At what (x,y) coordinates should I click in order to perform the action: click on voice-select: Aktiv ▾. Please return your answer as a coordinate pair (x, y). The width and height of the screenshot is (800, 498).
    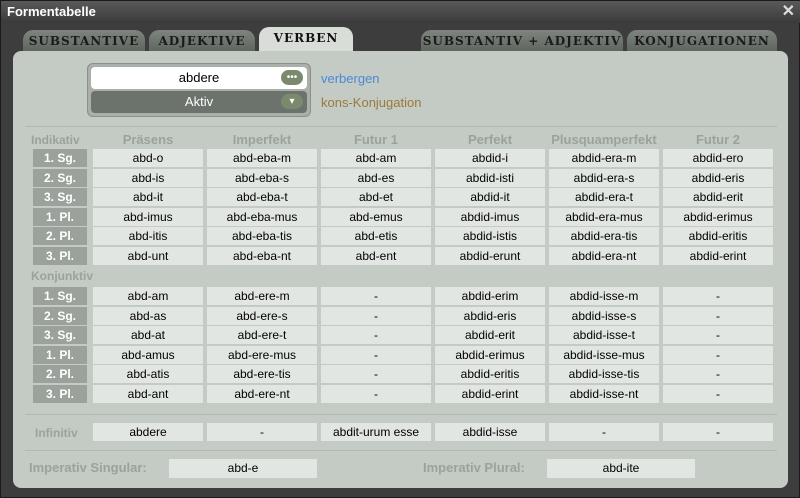
    Looking at the image, I should click on (199, 102).